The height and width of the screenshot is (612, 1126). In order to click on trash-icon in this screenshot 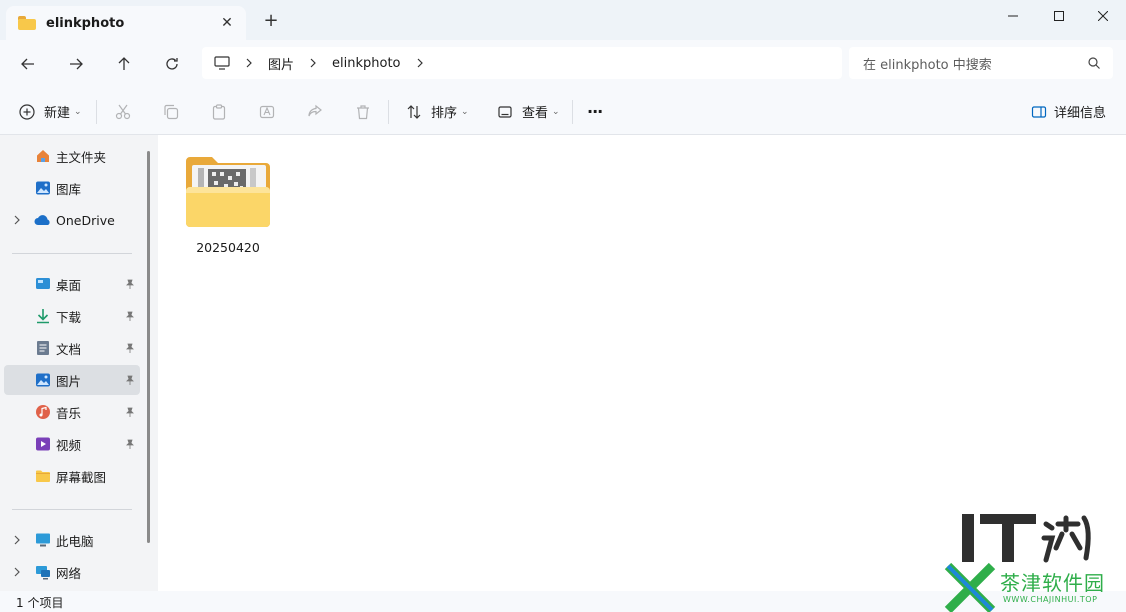, I will do `click(363, 112)`.